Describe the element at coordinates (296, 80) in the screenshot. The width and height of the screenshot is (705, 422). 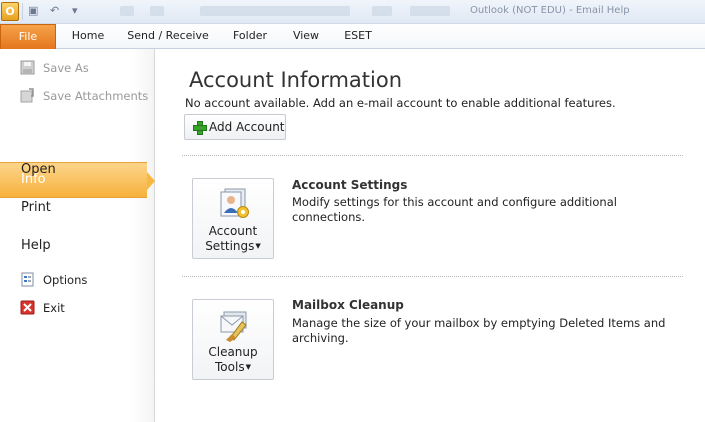
I see `page-title: Account Information` at that location.